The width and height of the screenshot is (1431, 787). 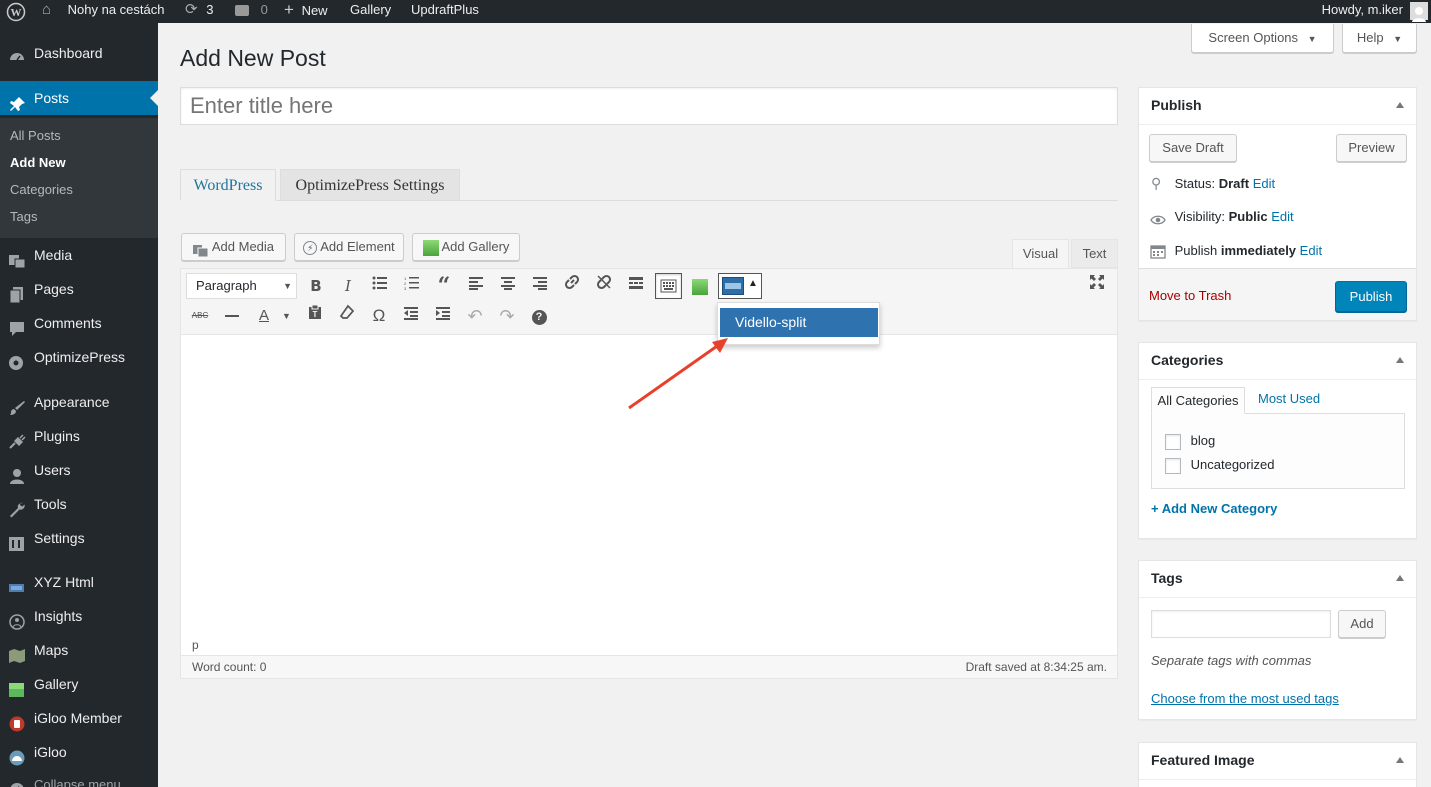 I want to click on tab-all-categories: All Categories, so click(x=1198, y=400).